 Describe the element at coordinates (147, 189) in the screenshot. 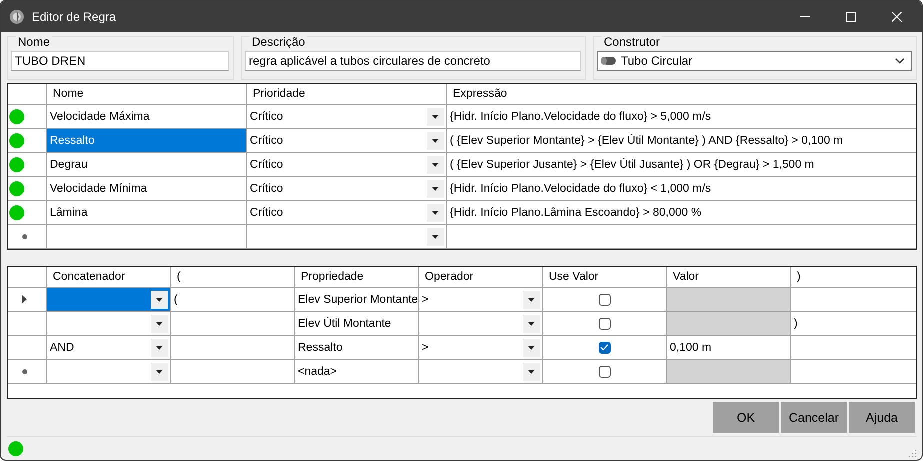

I see `table-cell: Velocidade Mínima` at that location.